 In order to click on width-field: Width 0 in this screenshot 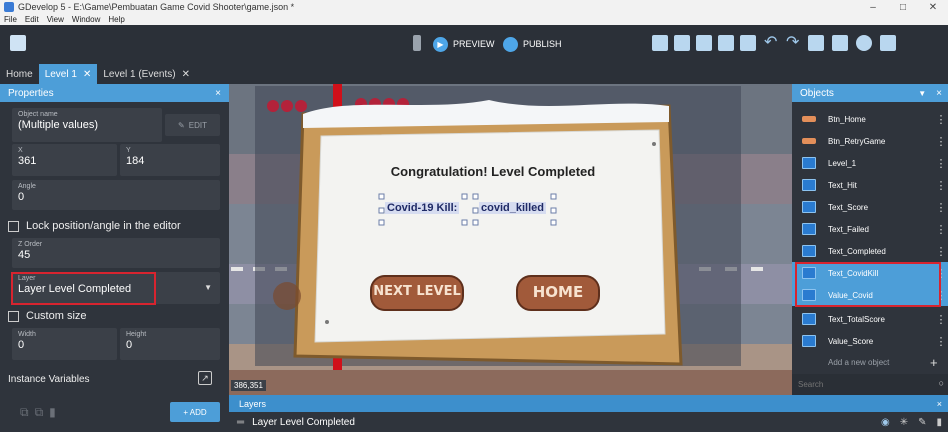, I will do `click(64, 344)`.